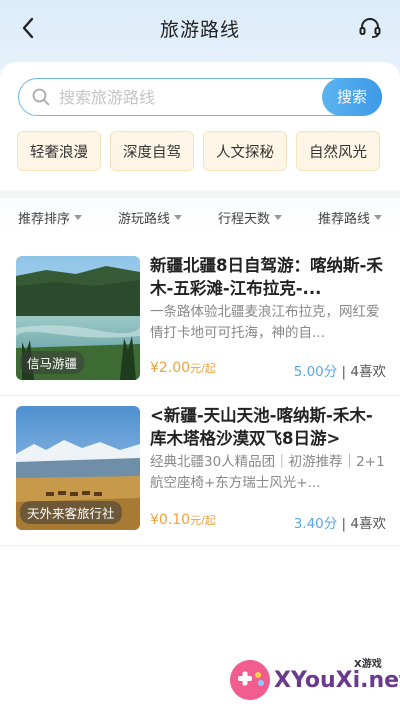 The image size is (400, 710). Describe the element at coordinates (315, 524) in the screenshot. I see `route-score: 3.40分` at that location.